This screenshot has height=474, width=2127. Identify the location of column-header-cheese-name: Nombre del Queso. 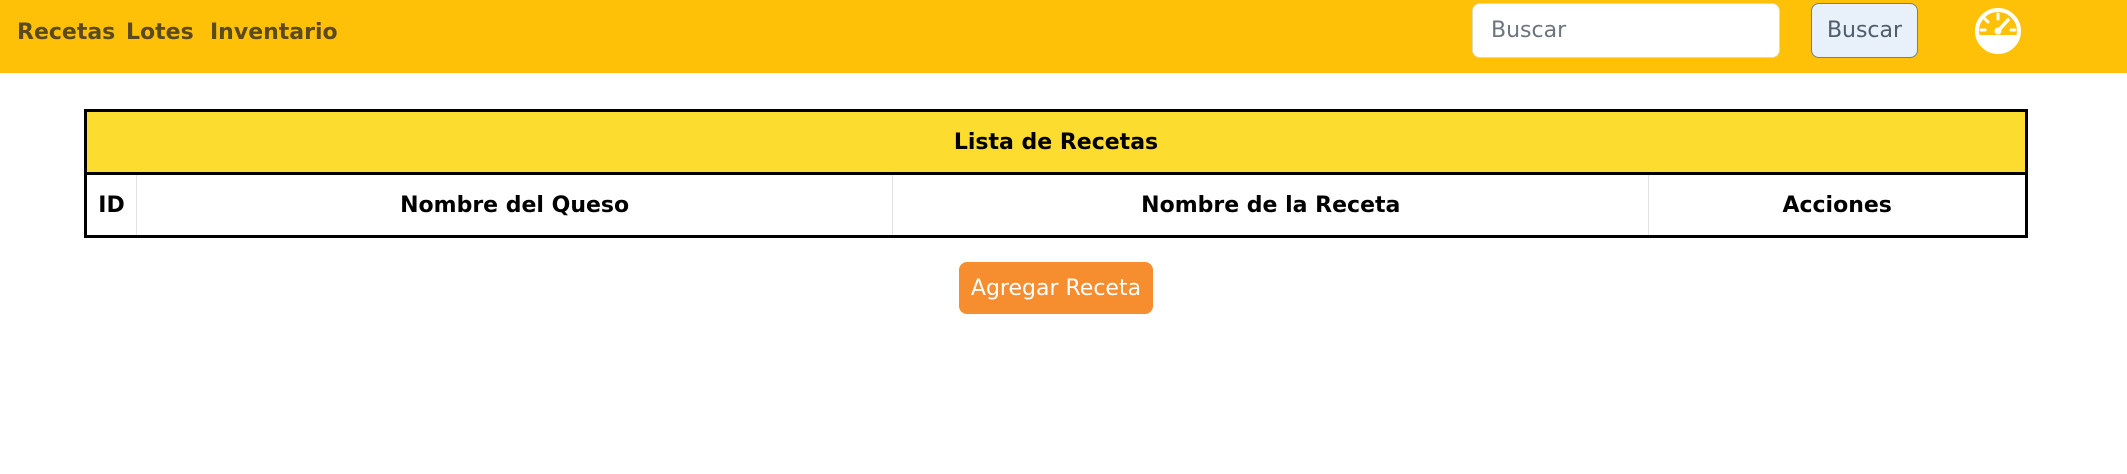
(514, 205).